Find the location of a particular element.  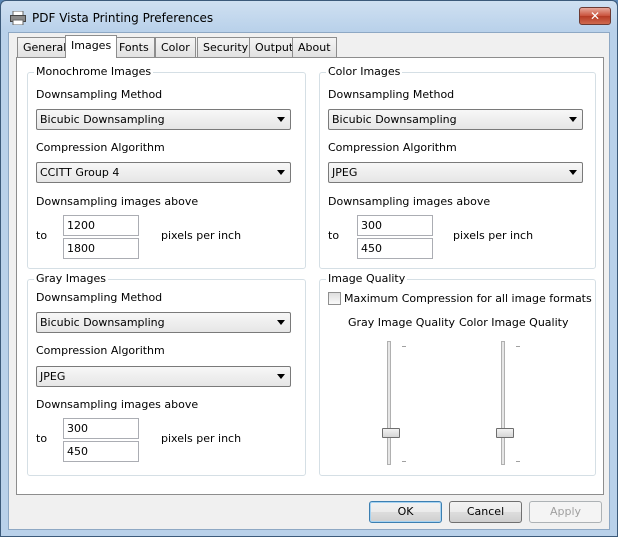

group-title: Color Images is located at coordinates (364, 71).